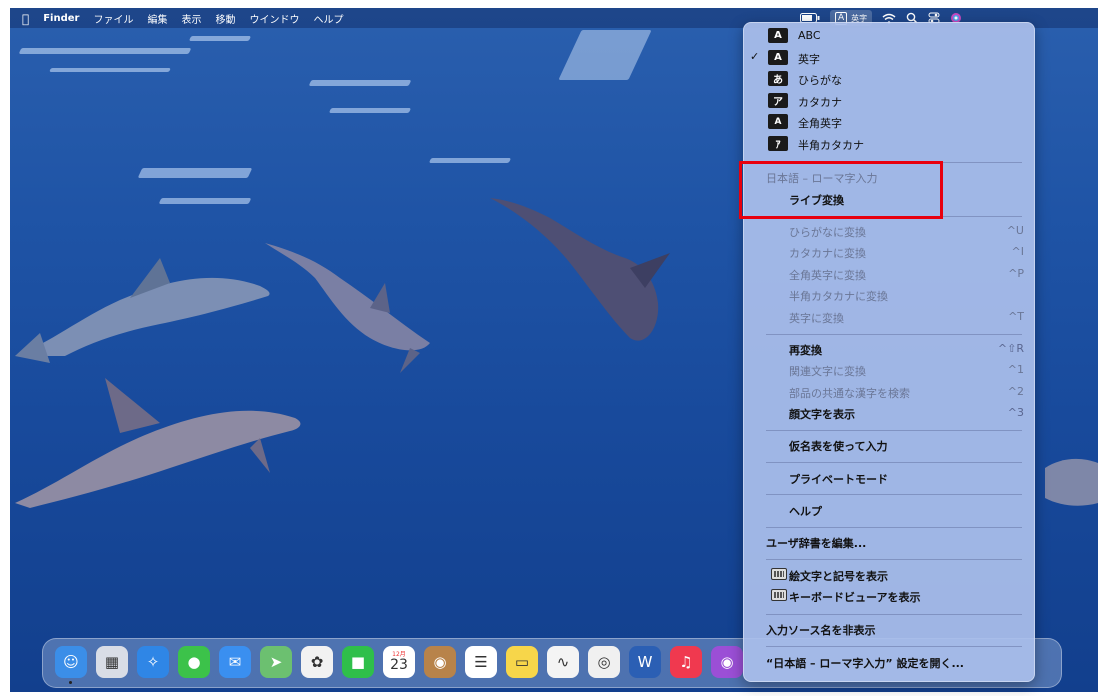 The height and width of the screenshot is (696, 1107). Describe the element at coordinates (1017, 251) in the screenshot. I see `shortcut-label: ^I` at that location.